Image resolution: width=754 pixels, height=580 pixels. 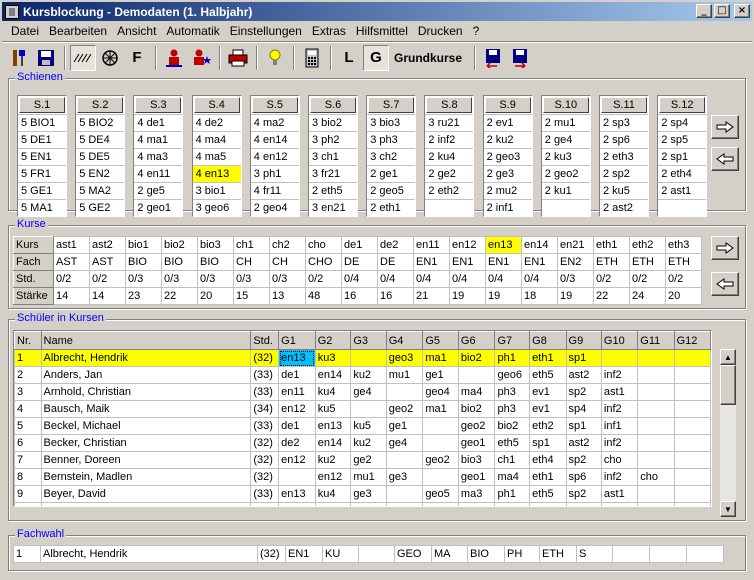 I want to click on kurse-cell: ETH, so click(x=683, y=262).